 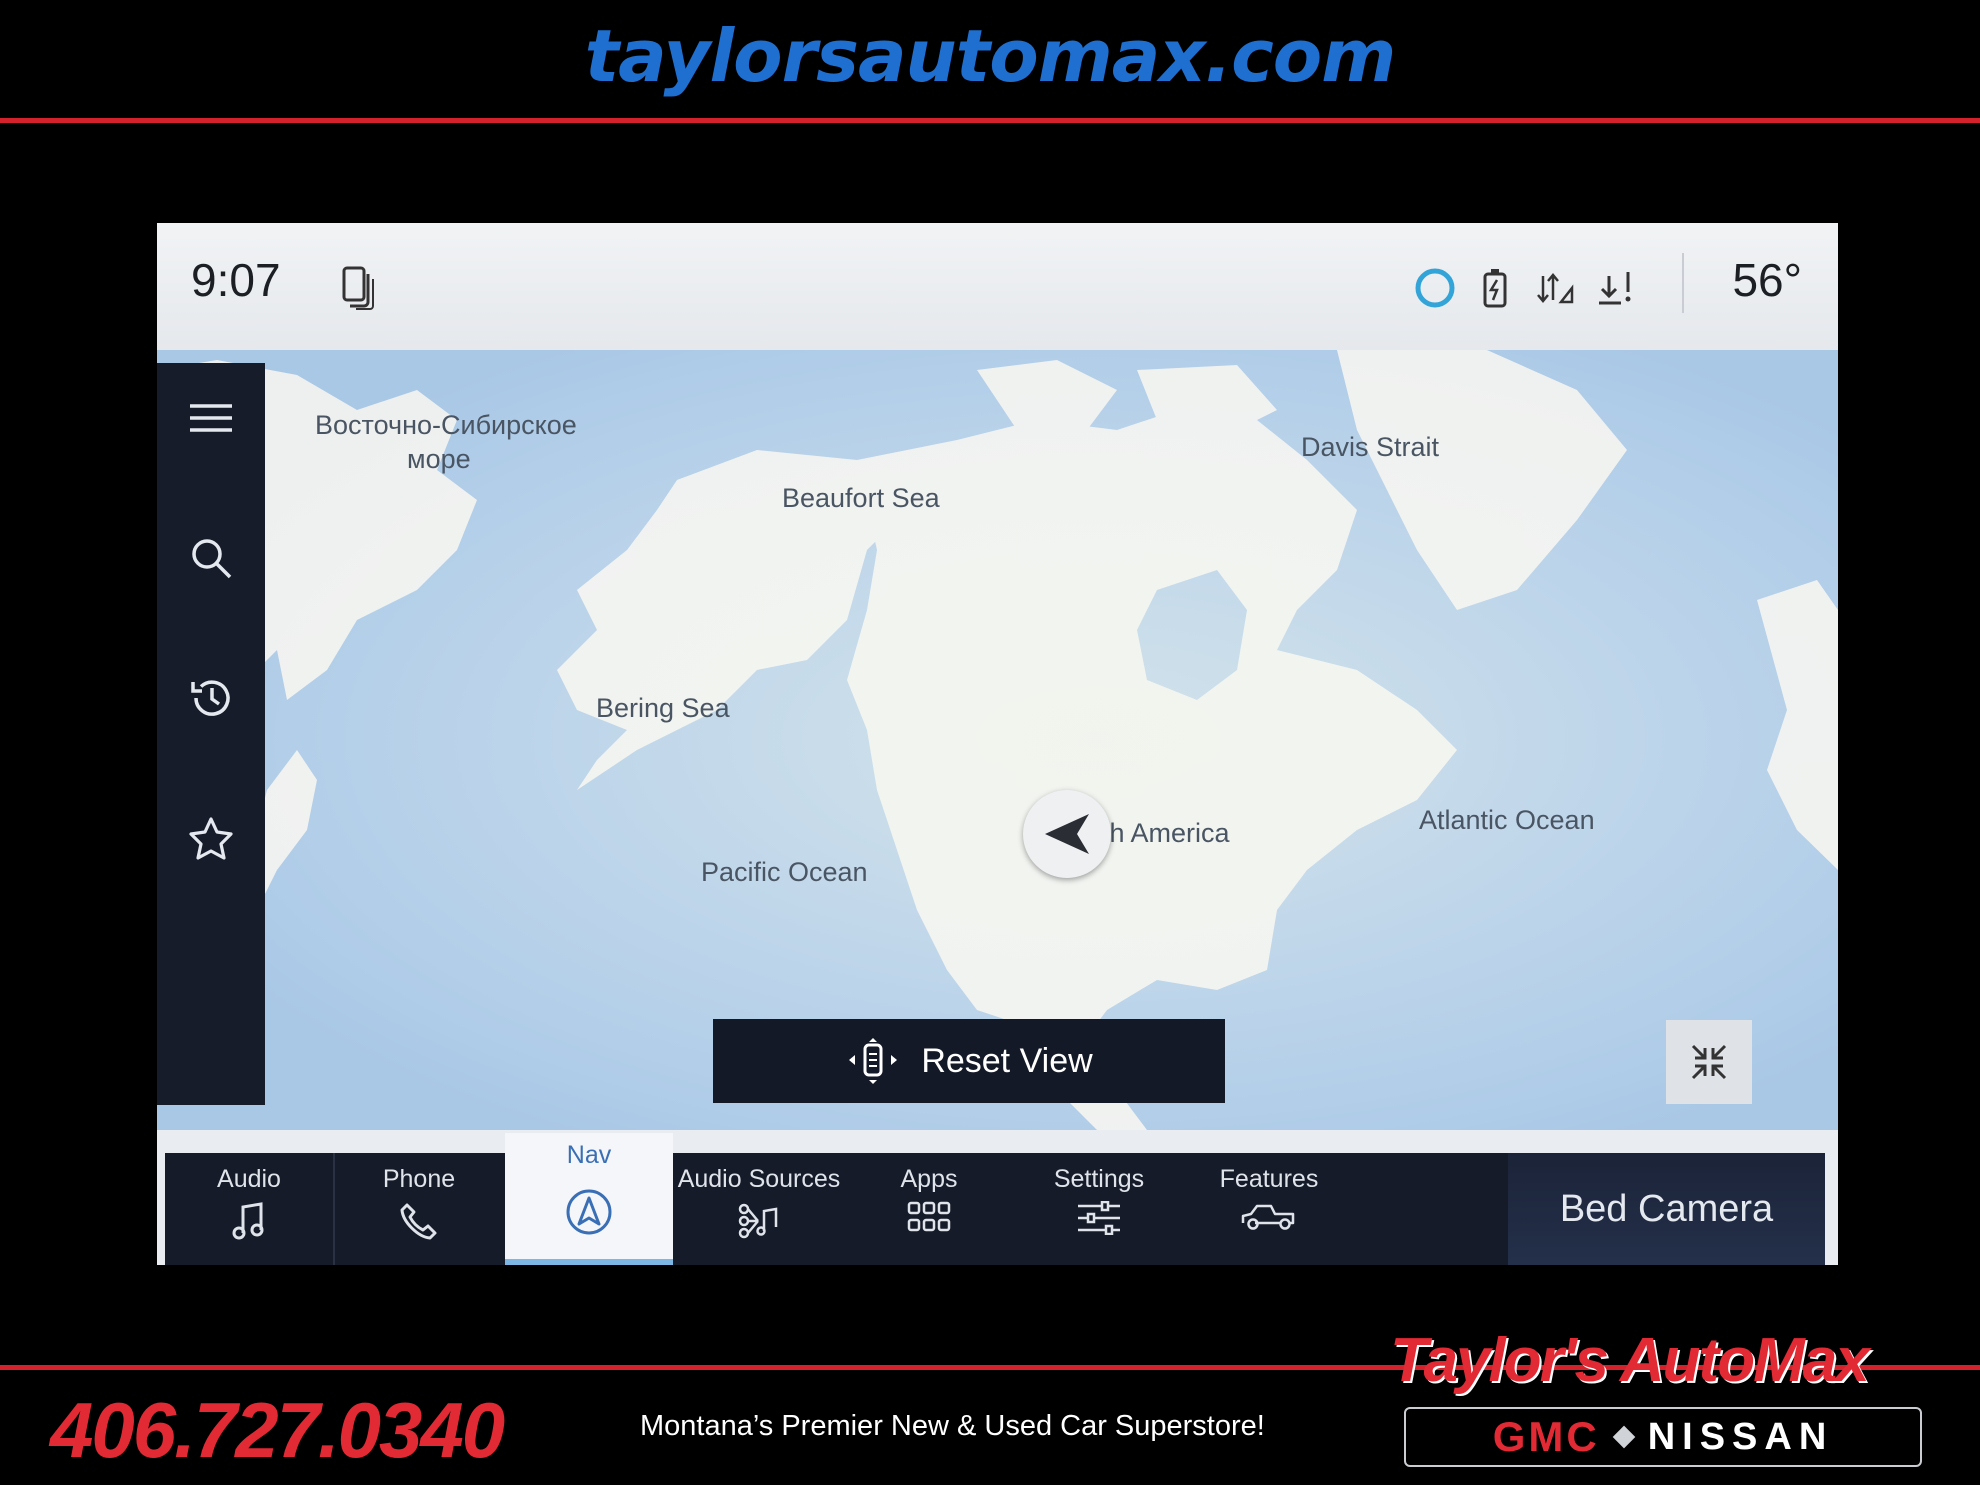 I want to click on tab-settings: Settings, so click(x=1099, y=1209).